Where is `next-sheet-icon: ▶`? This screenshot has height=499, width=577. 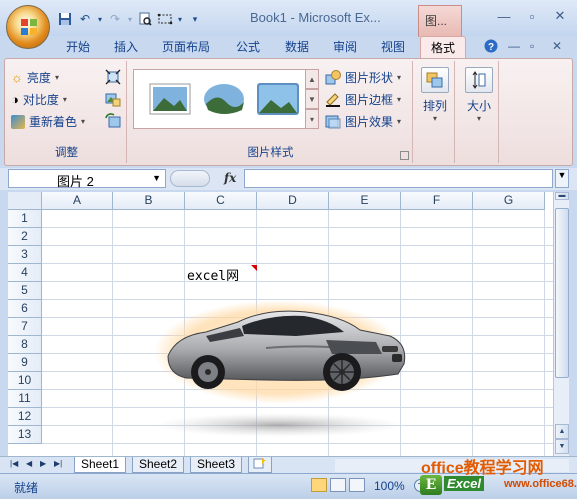 next-sheet-icon: ▶ is located at coordinates (43, 463).